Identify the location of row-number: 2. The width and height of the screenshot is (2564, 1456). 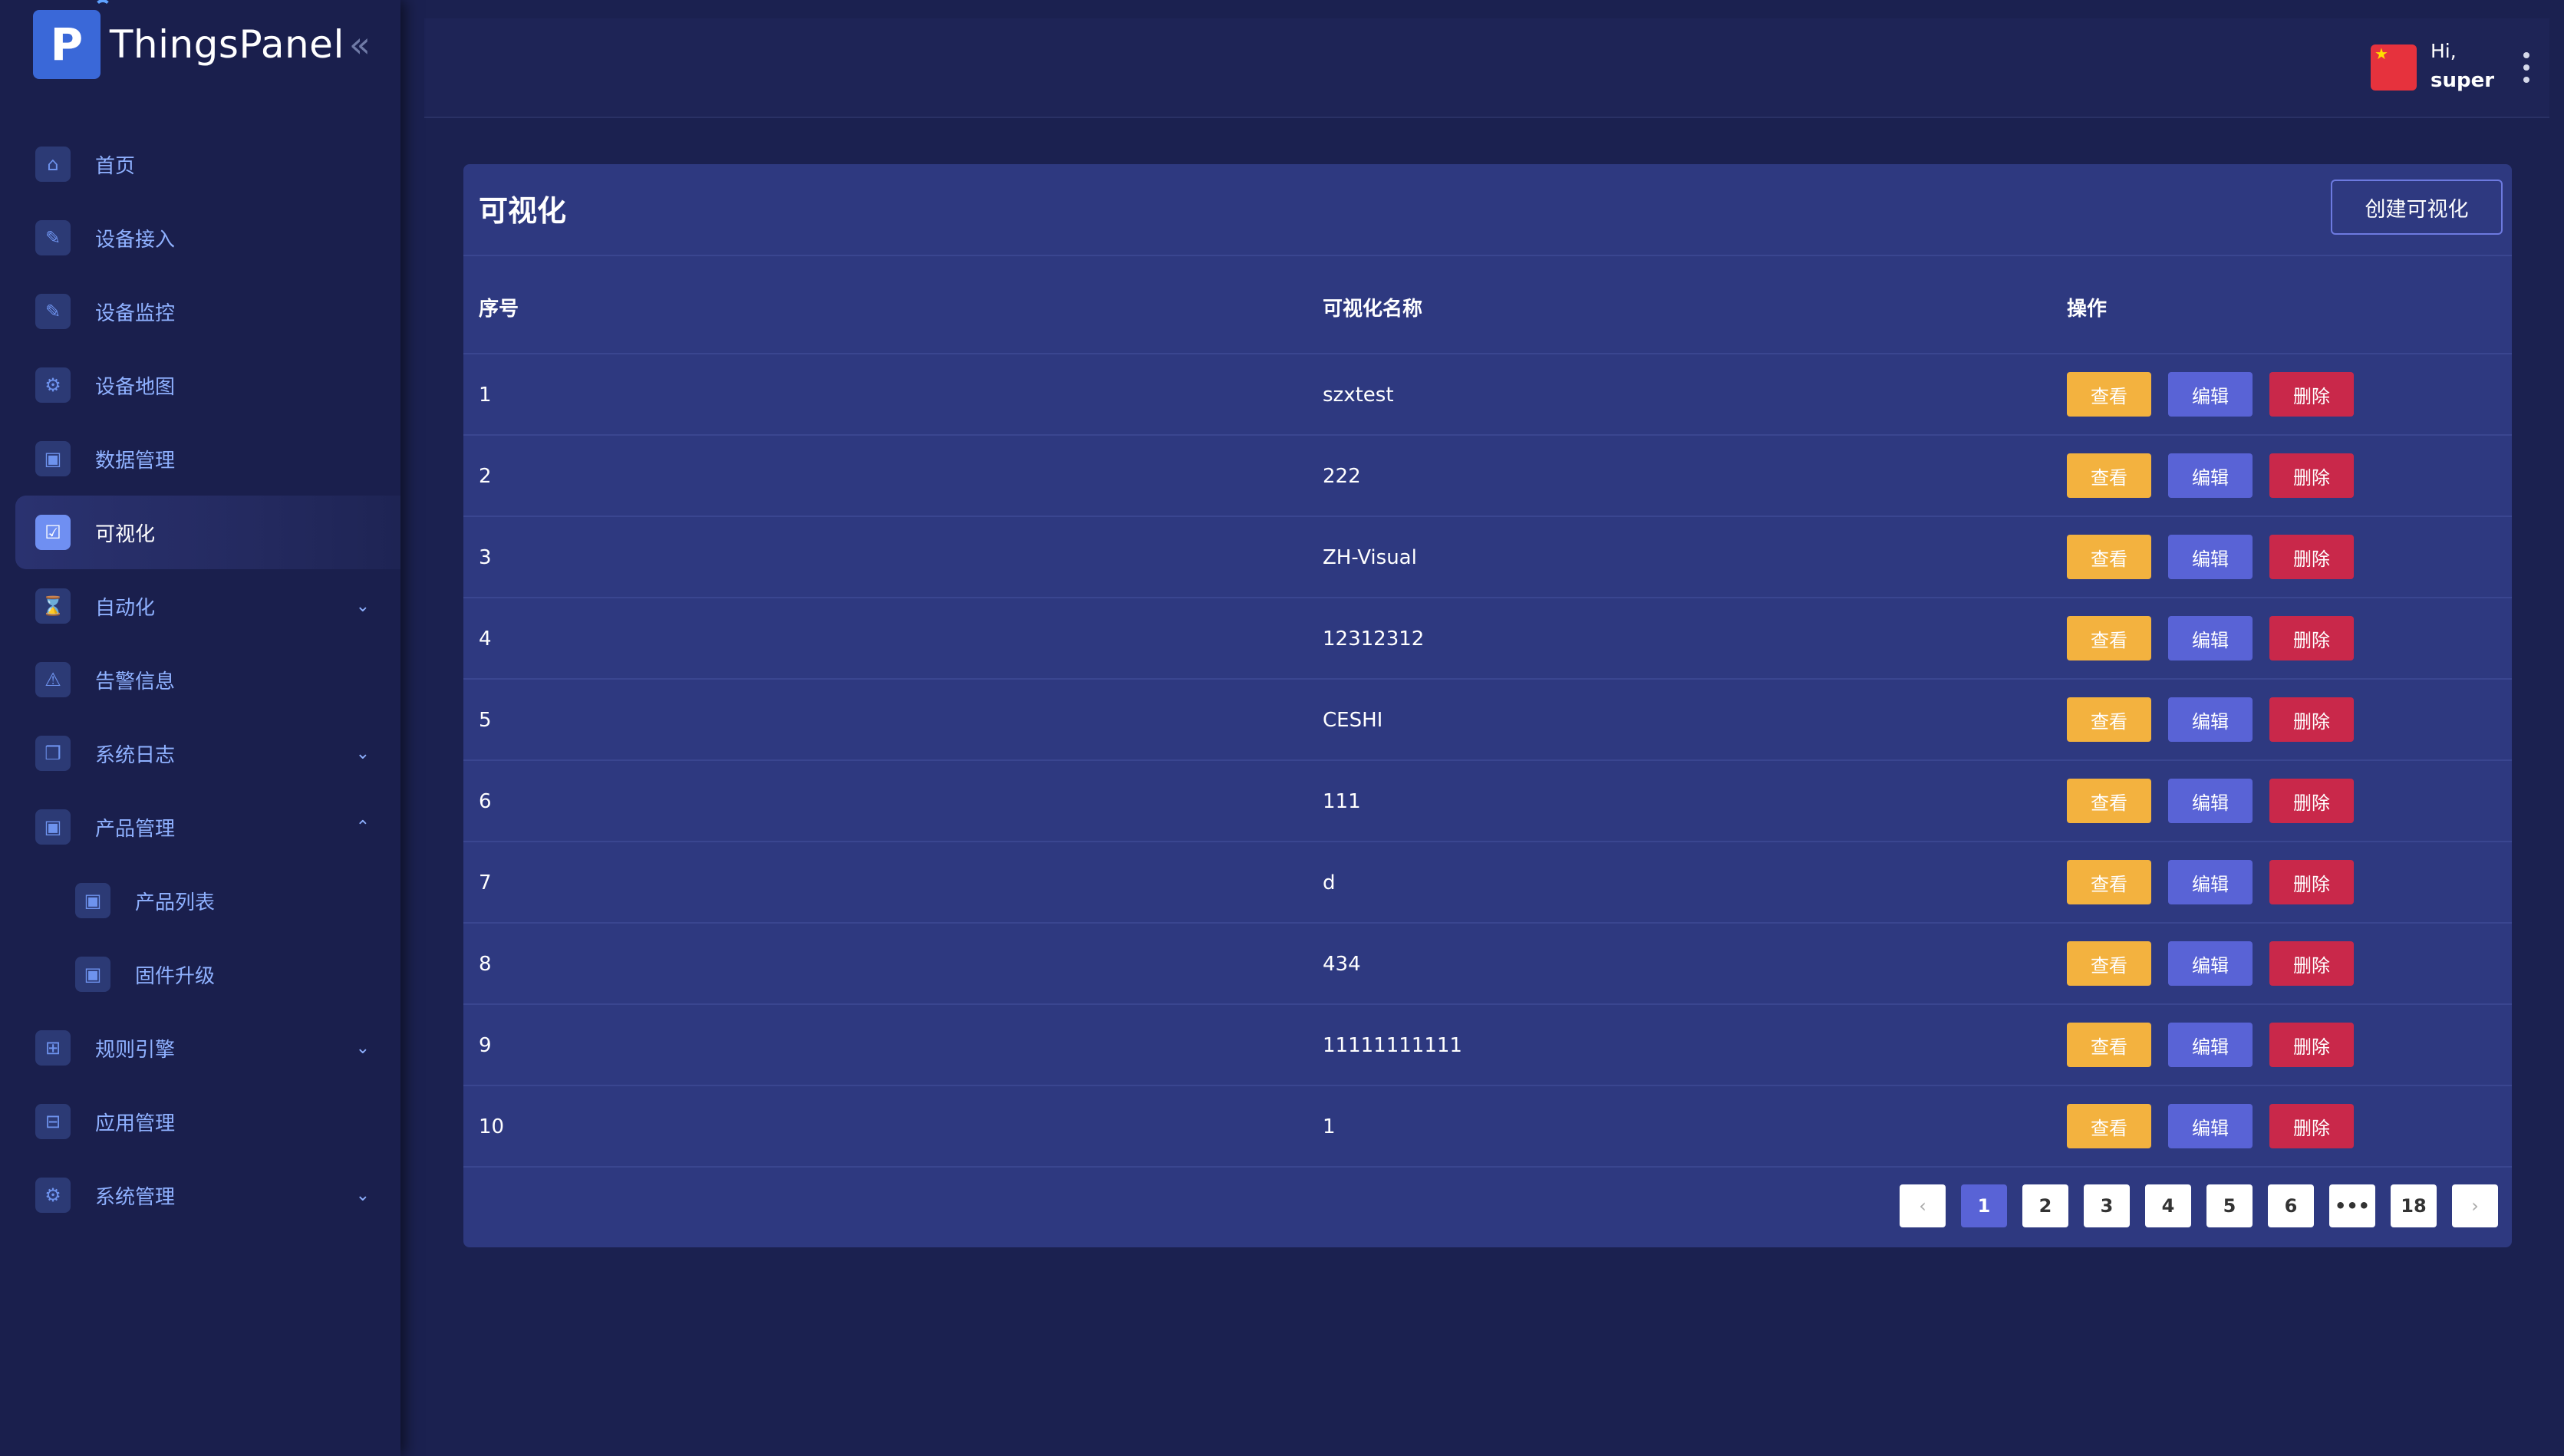
(485, 476).